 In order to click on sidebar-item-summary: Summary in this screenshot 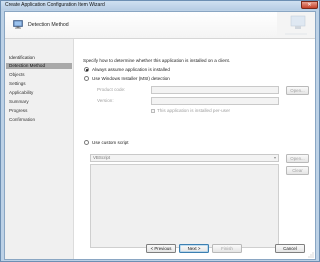, I will do `click(19, 101)`.